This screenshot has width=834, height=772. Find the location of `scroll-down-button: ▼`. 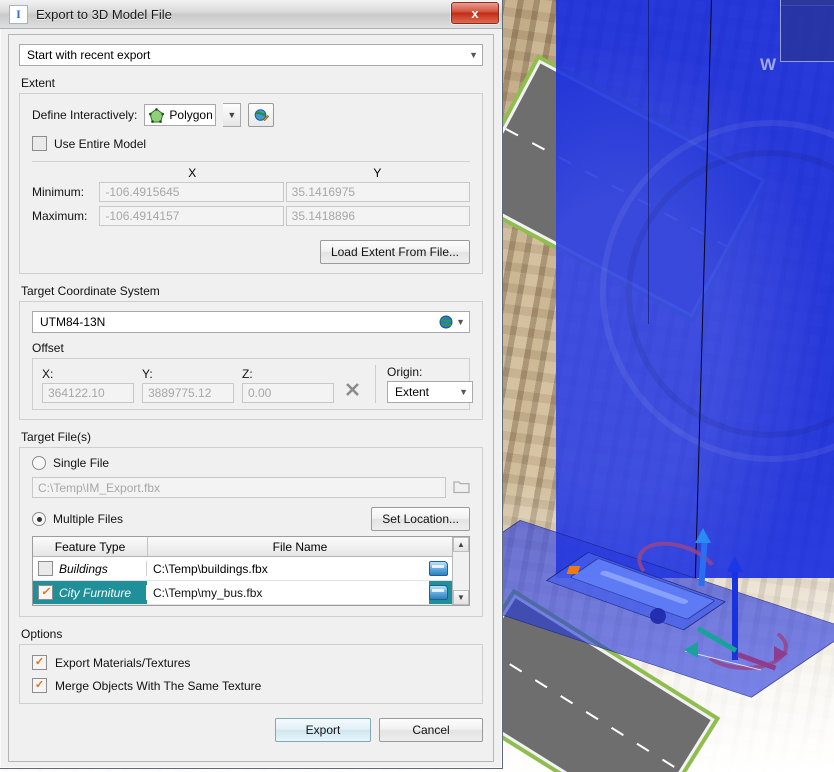

scroll-down-button: ▼ is located at coordinates (461, 597).